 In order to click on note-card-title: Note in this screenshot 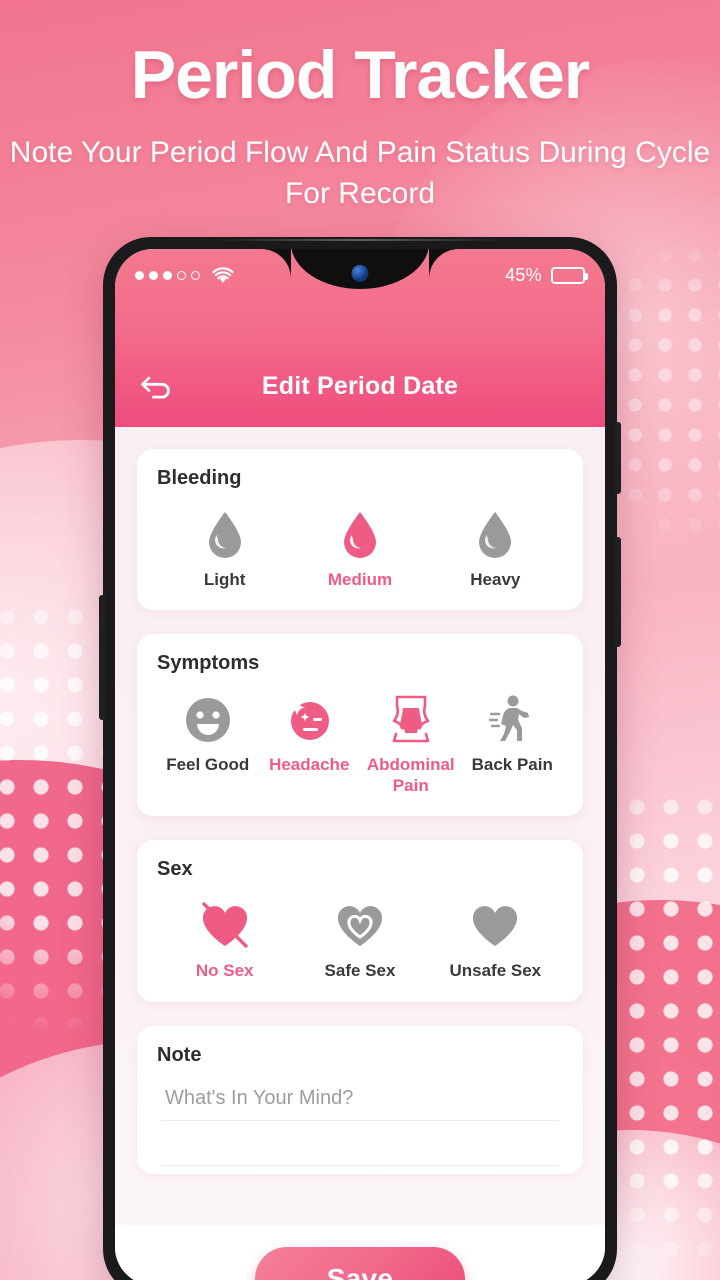, I will do `click(179, 1054)`.